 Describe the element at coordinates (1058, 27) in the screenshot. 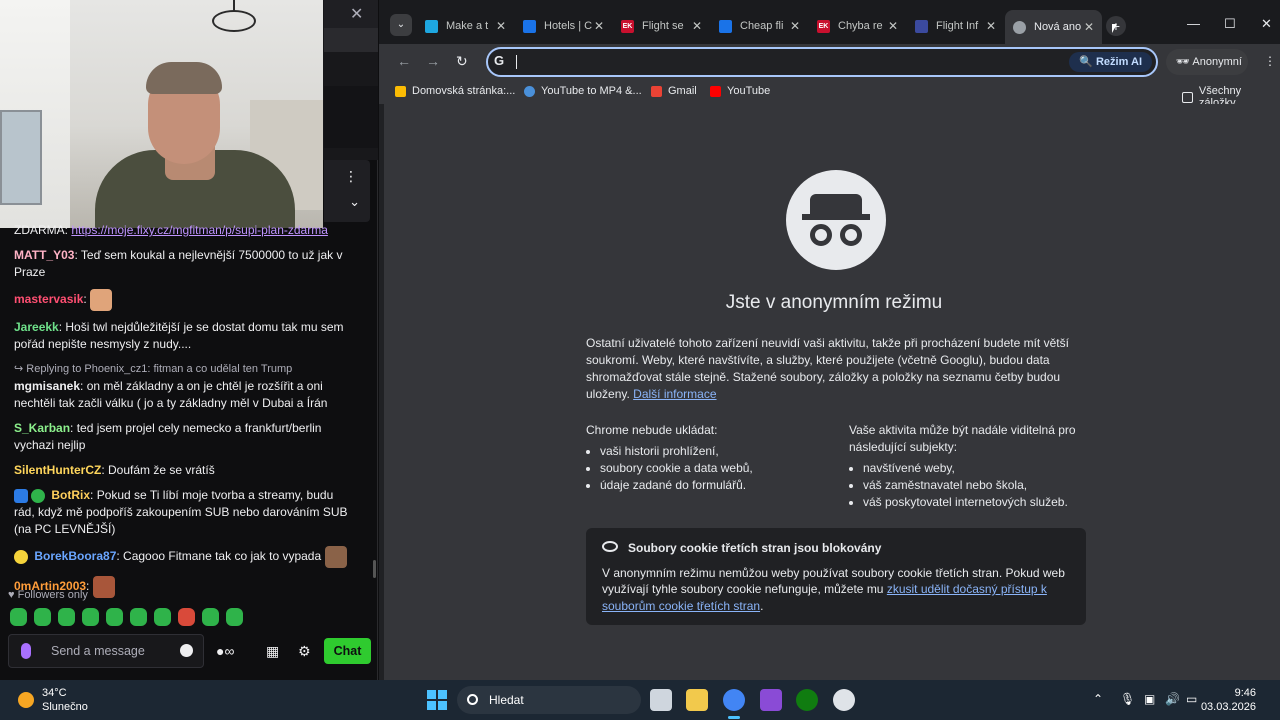

I see `tab-title: Nová ano` at that location.